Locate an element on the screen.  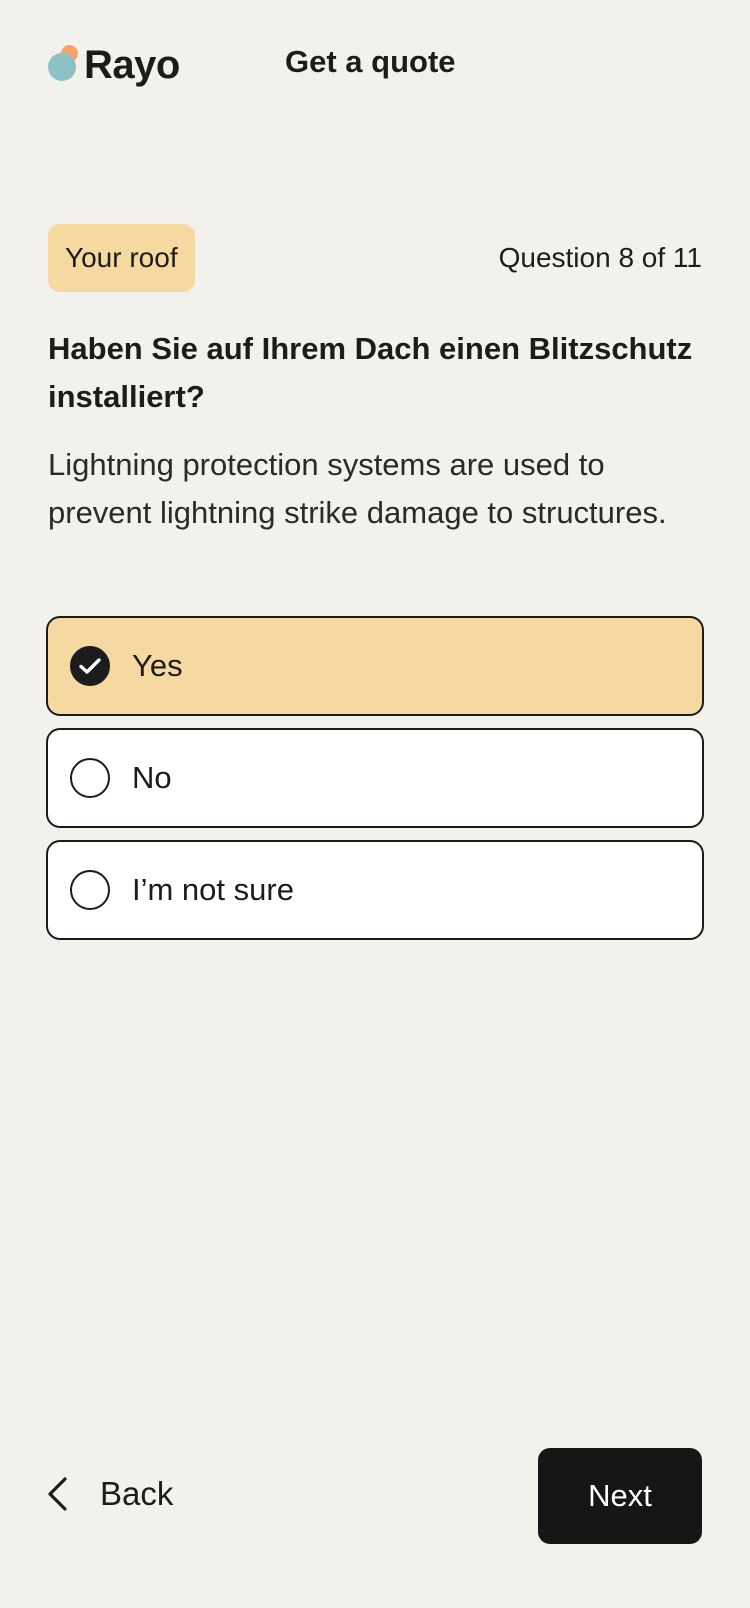
option-yes: Yes is located at coordinates (375, 666).